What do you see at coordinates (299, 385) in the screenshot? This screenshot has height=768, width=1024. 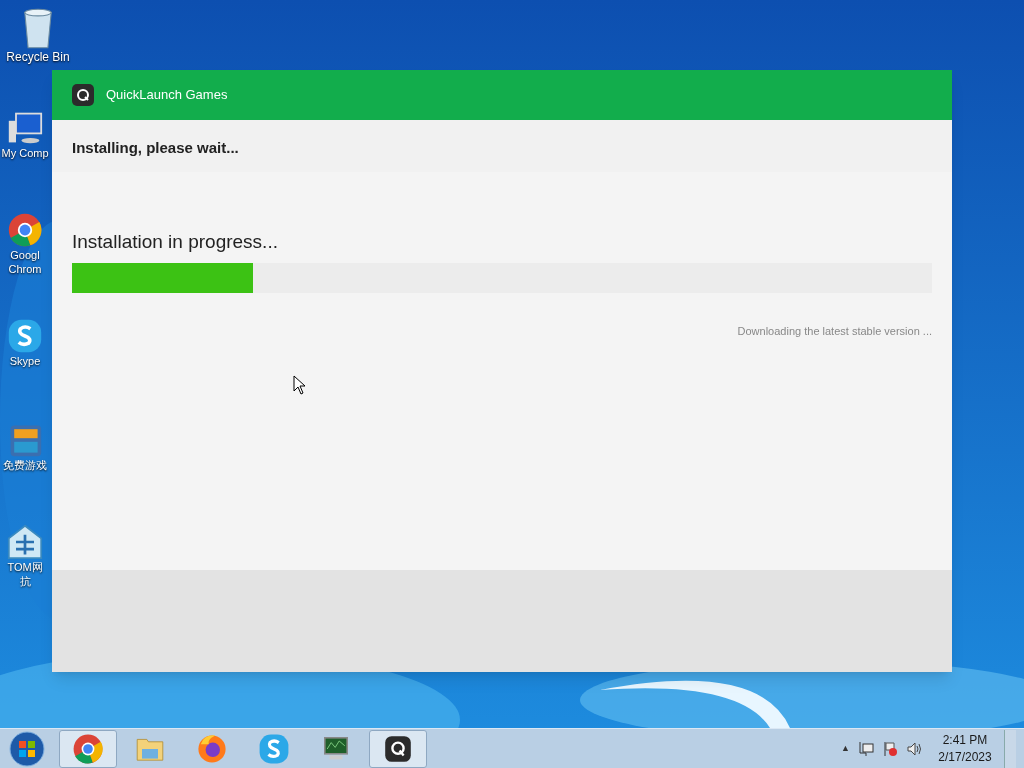 I see `cursor-icon` at bounding box center [299, 385].